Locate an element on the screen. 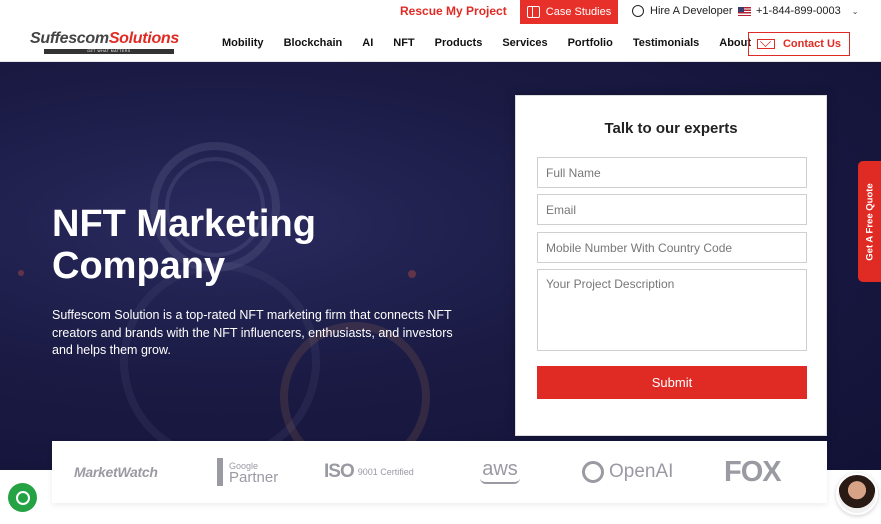 This screenshot has height=524, width=881. google-partner-big-text: Partner is located at coordinates (254, 477).